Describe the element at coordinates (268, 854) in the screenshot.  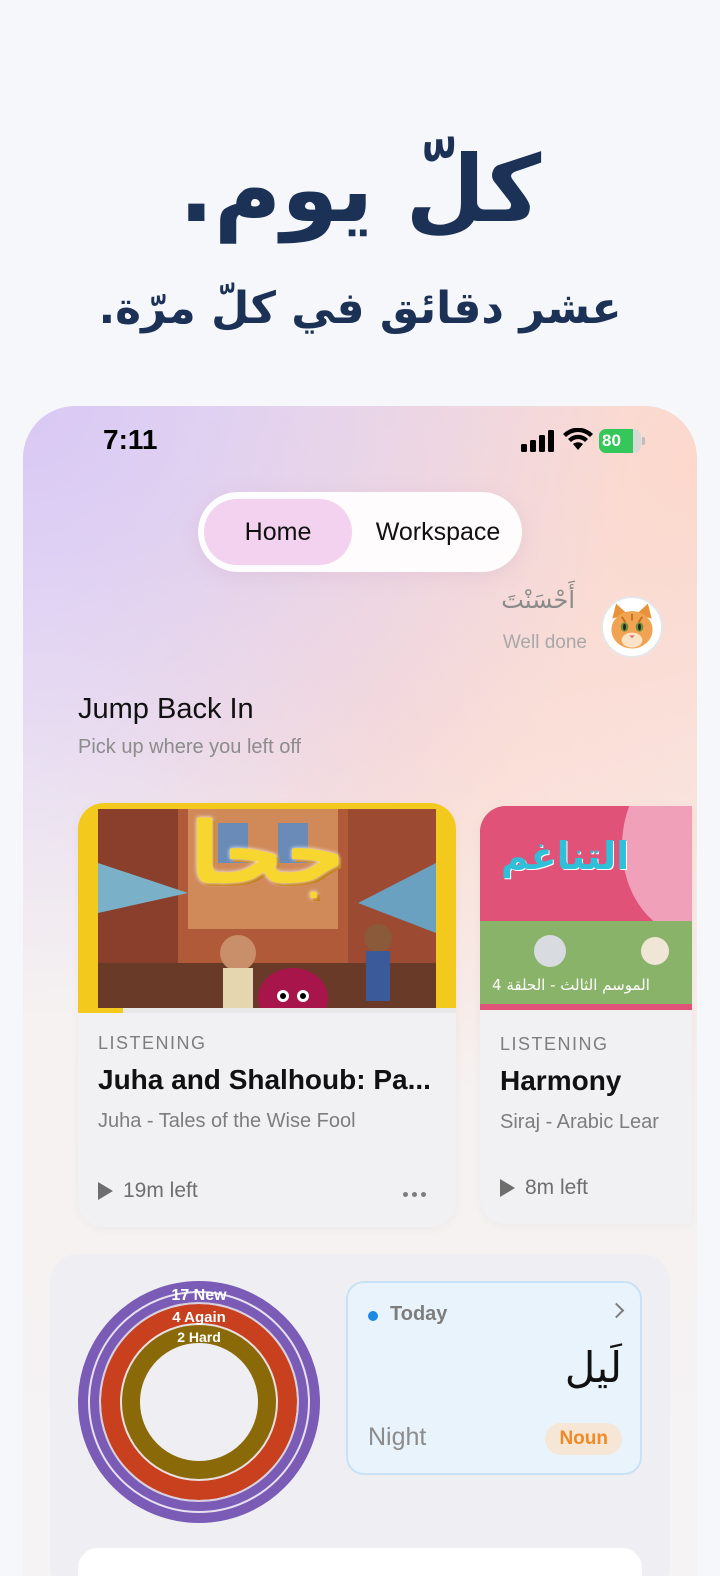
I see `card-image-title: جحا` at that location.